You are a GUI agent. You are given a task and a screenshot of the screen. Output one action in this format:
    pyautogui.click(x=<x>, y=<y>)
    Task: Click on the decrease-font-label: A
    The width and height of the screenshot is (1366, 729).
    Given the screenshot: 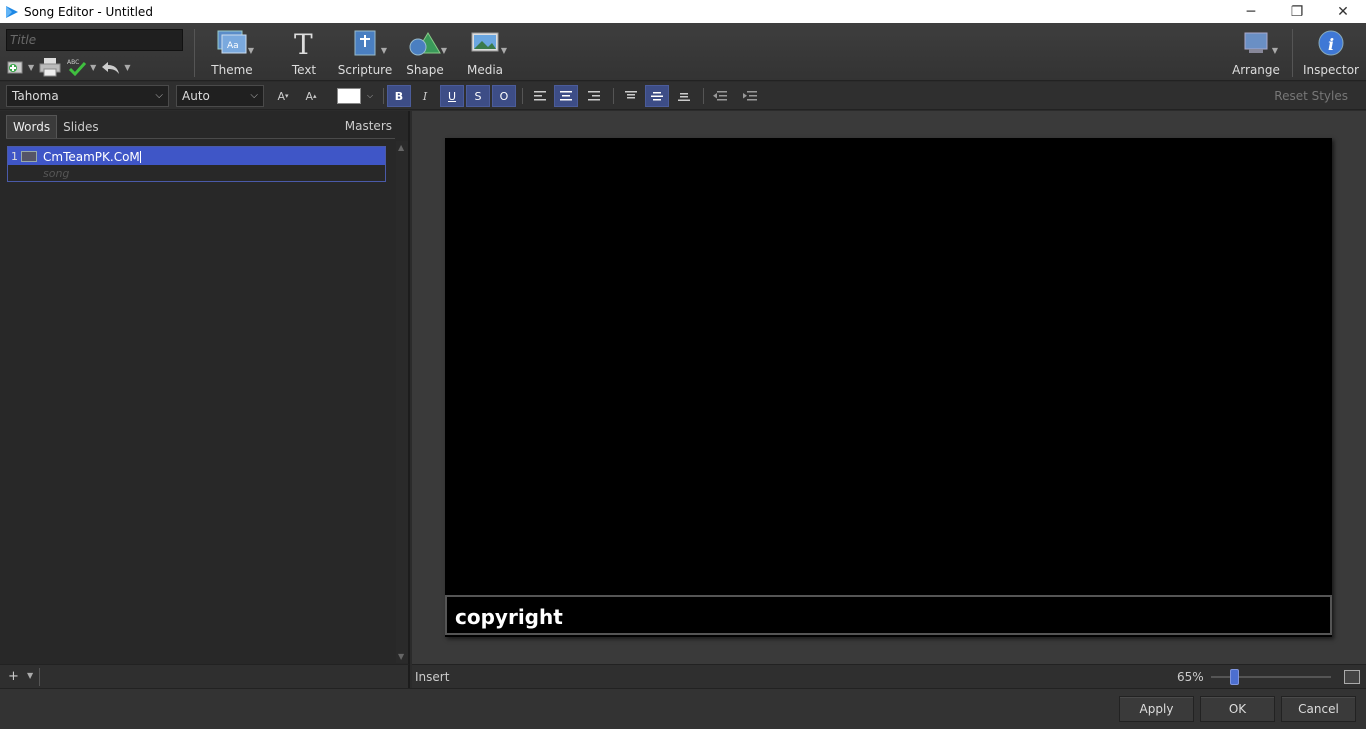 What is the action you would take?
    pyautogui.click(x=281, y=96)
    